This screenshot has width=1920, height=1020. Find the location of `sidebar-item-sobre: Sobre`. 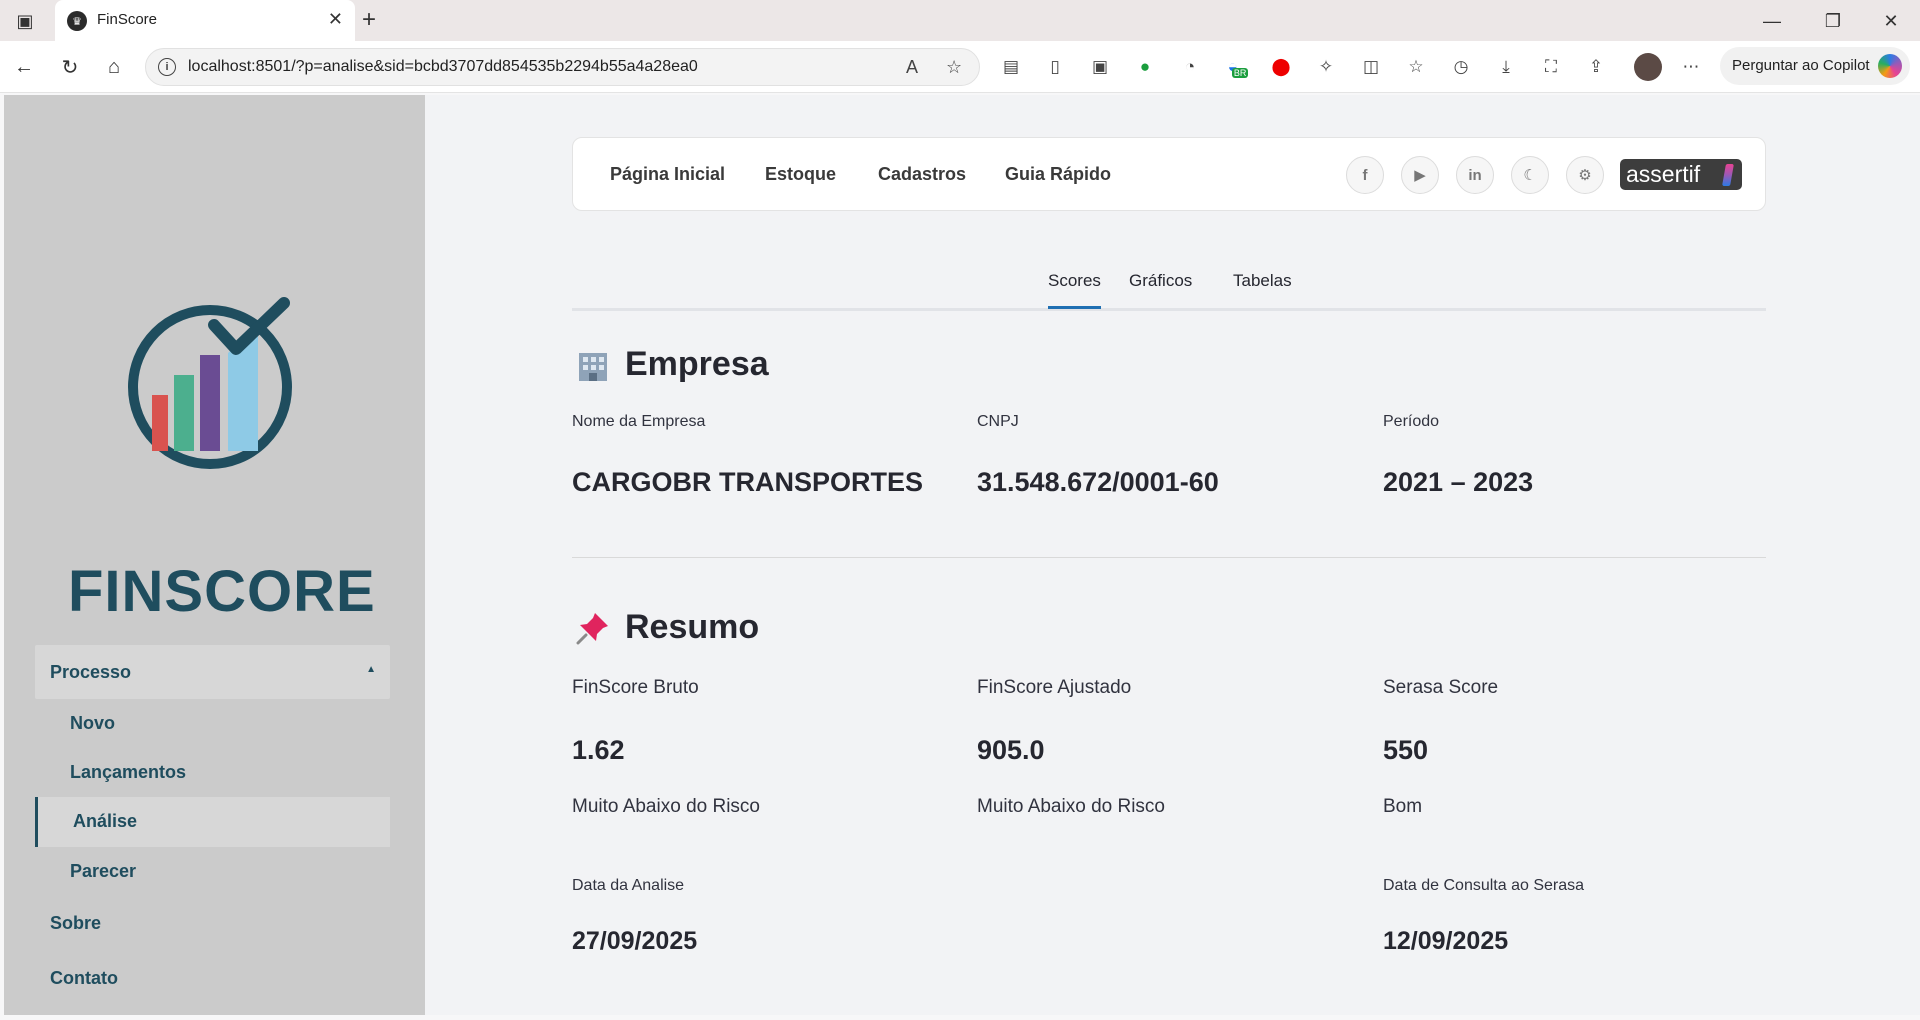

sidebar-item-sobre: Sobre is located at coordinates (75, 923).